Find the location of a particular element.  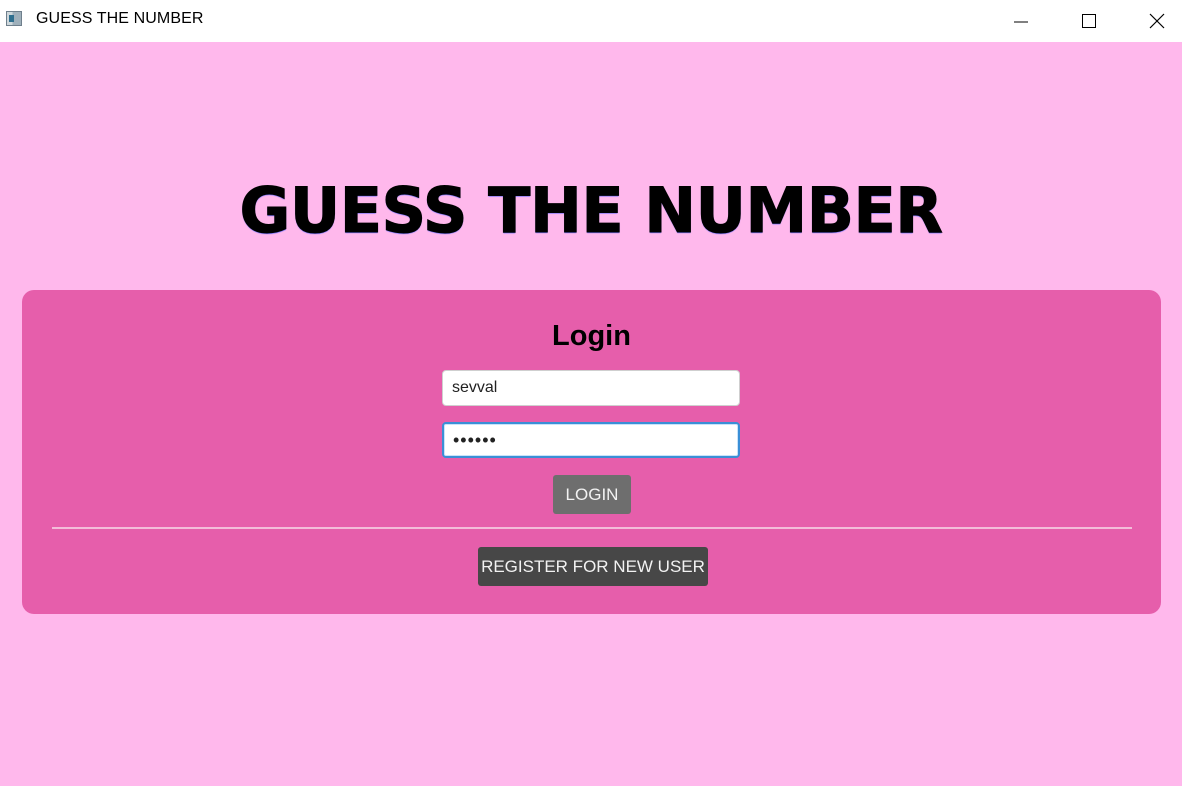

maximize-button is located at coordinates (1089, 21).